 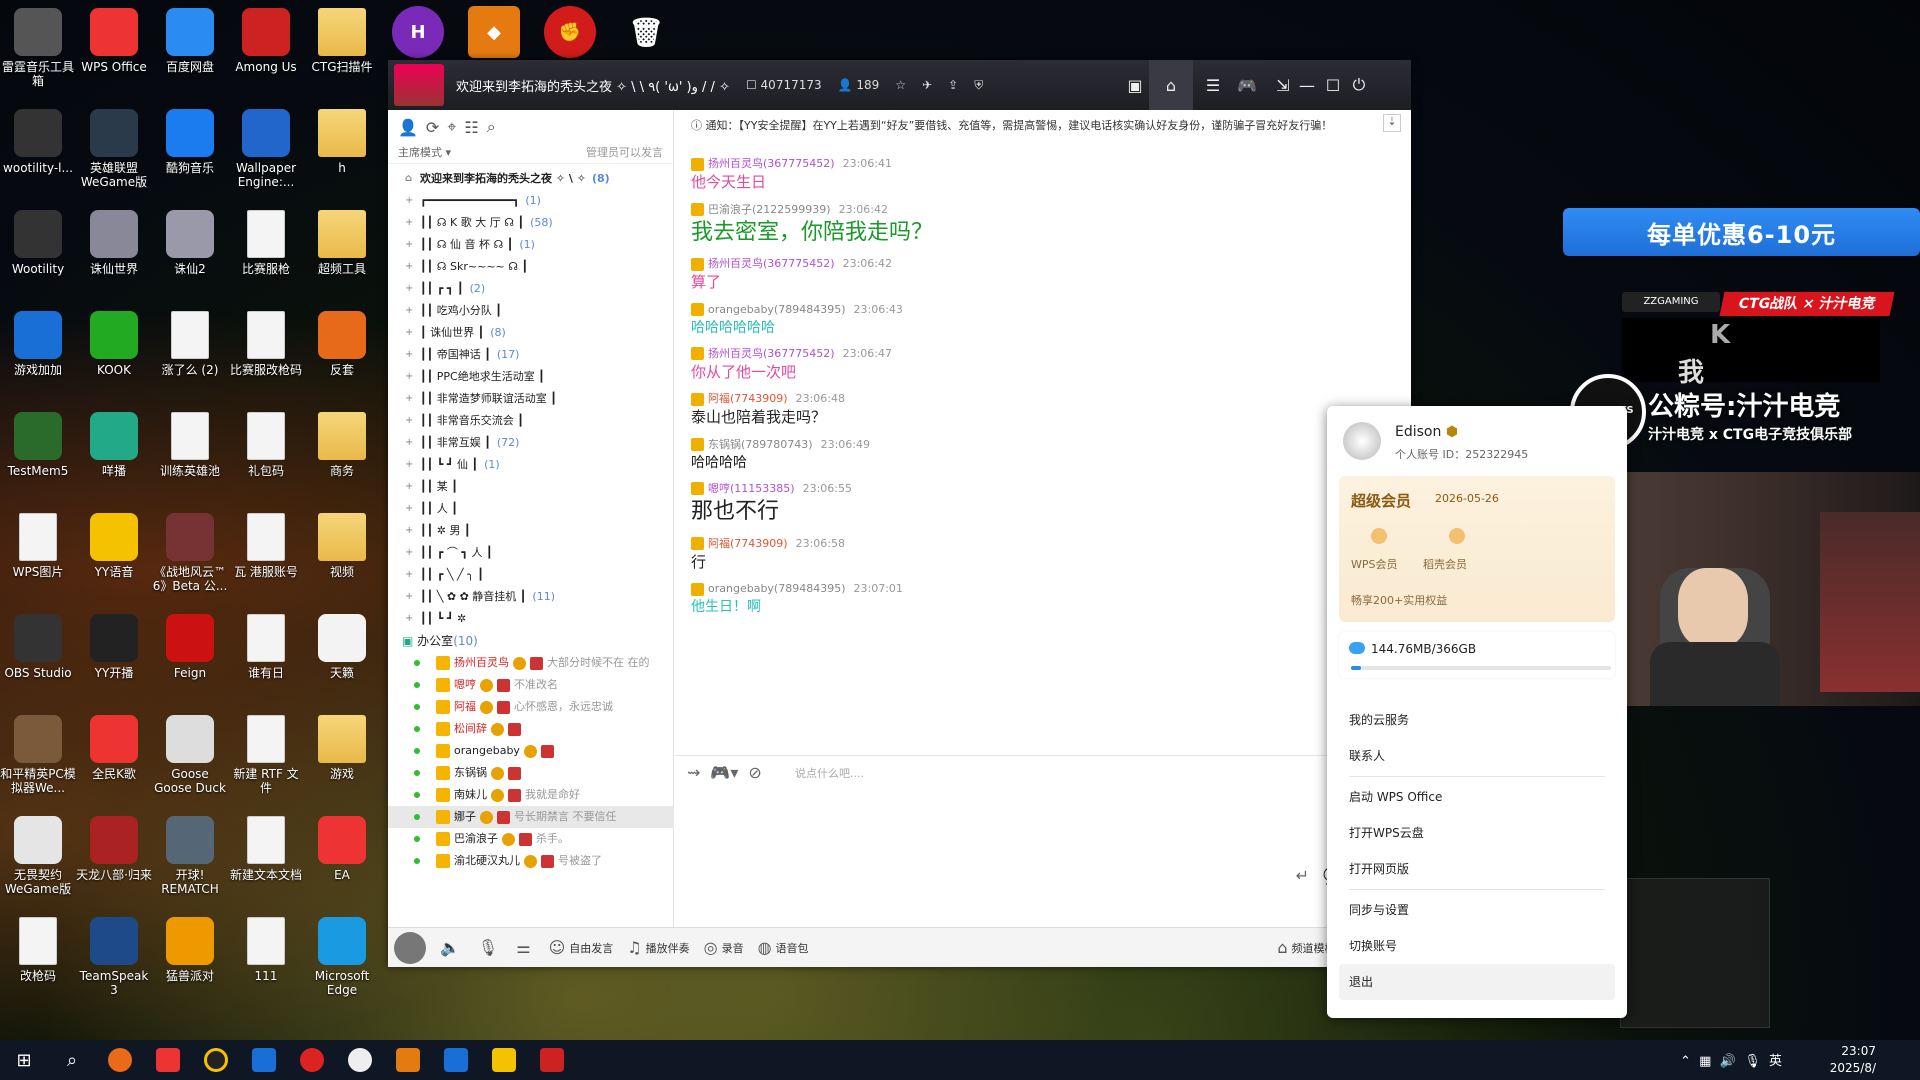 What do you see at coordinates (531, 575) in the screenshot?
I see `channel-item: + ┃┃ ┏ ╲ ╱ ╮ ┃` at bounding box center [531, 575].